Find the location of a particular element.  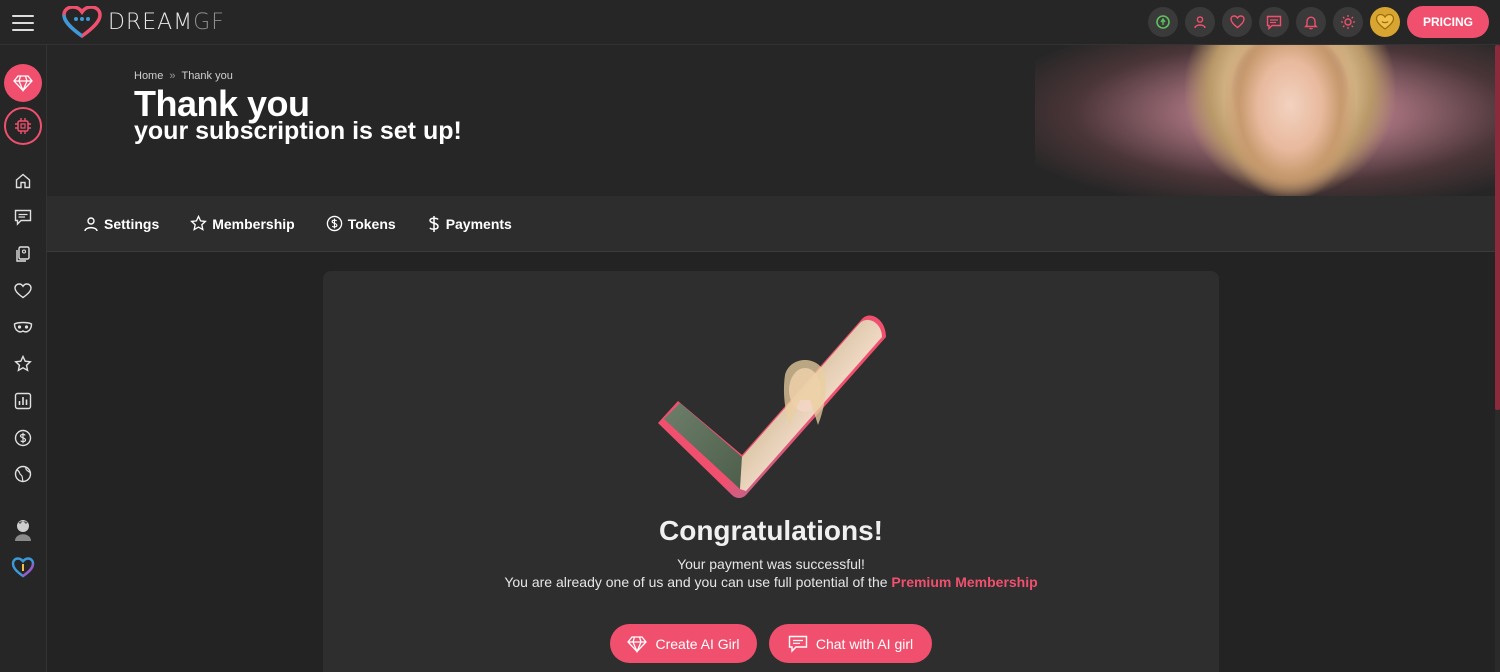

home-icon is located at coordinates (23, 181).